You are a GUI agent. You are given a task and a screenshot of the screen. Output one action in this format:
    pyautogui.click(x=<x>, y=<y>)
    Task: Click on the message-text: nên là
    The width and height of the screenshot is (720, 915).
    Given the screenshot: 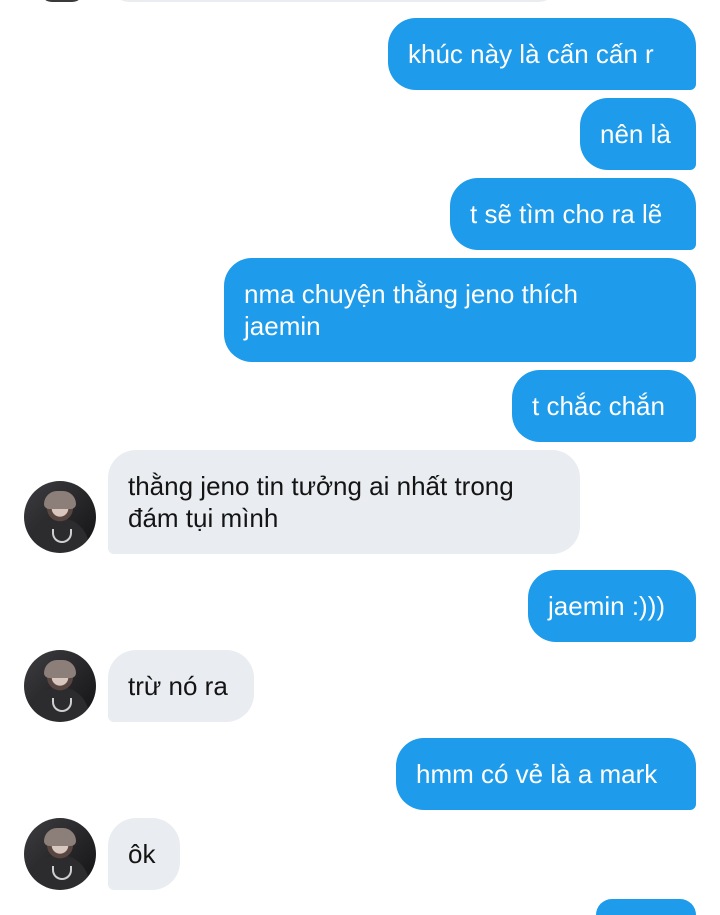 What is the action you would take?
    pyautogui.click(x=635, y=134)
    